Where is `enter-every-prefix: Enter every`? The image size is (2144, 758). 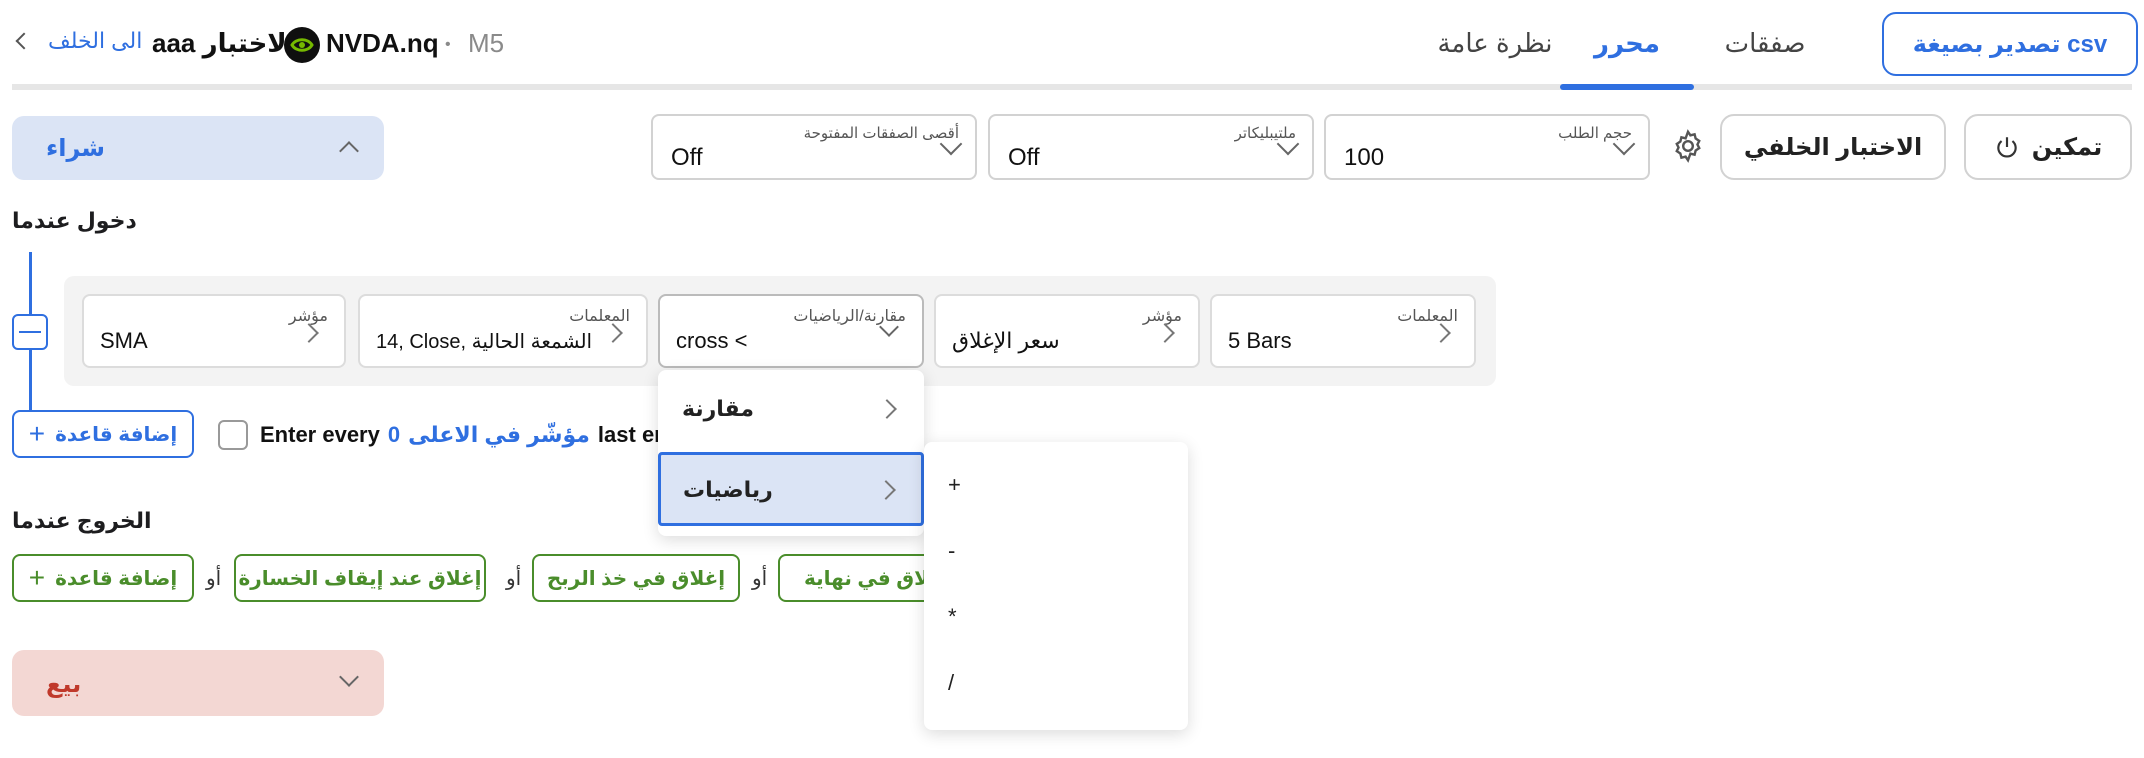 enter-every-prefix: Enter every is located at coordinates (320, 434).